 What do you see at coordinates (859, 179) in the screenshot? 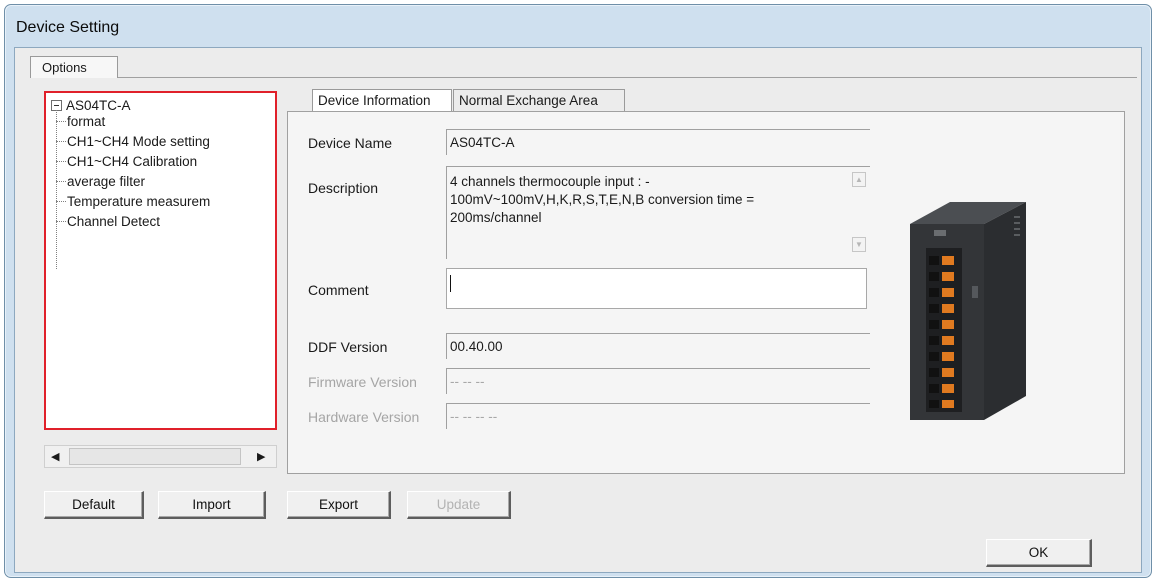
I see `arrow-up-icon: ▲` at bounding box center [859, 179].